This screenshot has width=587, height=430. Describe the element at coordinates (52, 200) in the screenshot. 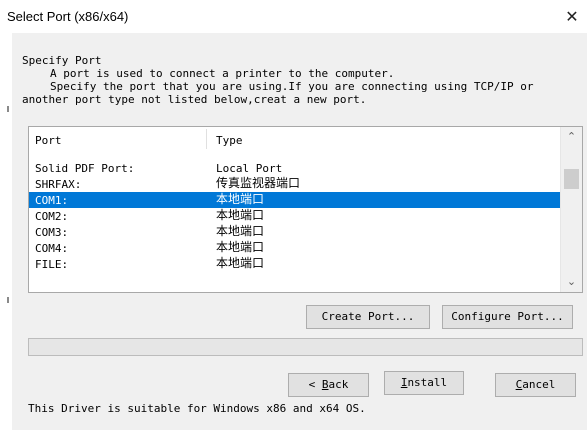

I see `port-name: COM1:` at that location.